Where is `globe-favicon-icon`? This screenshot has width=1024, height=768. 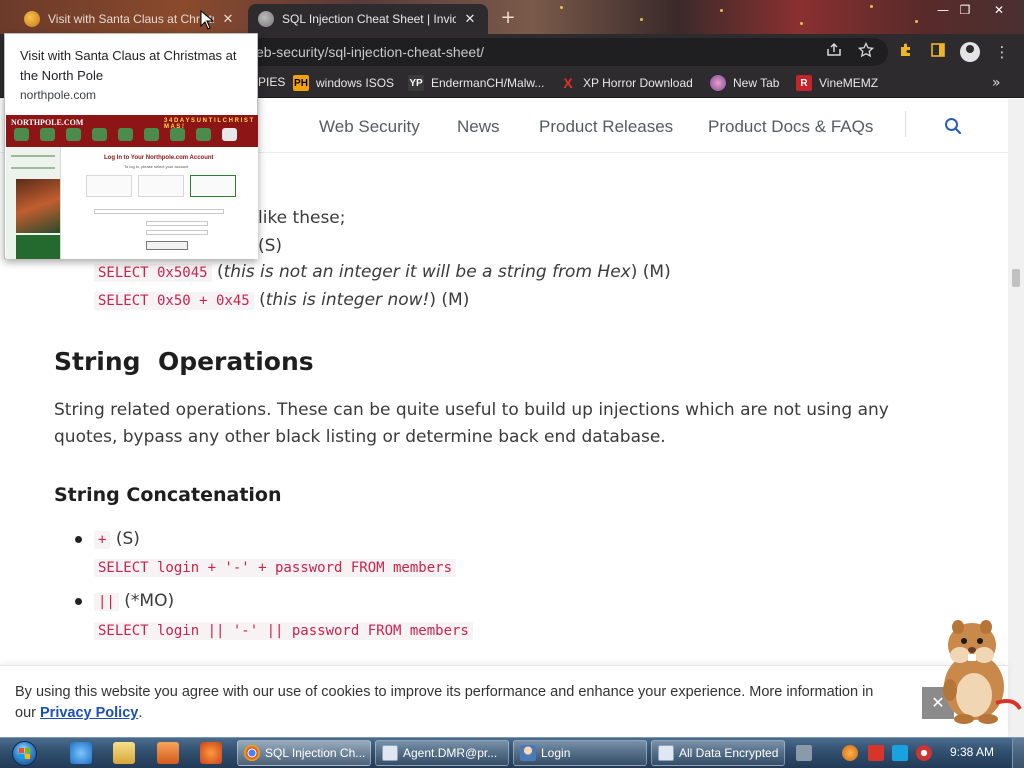 globe-favicon-icon is located at coordinates (266, 19).